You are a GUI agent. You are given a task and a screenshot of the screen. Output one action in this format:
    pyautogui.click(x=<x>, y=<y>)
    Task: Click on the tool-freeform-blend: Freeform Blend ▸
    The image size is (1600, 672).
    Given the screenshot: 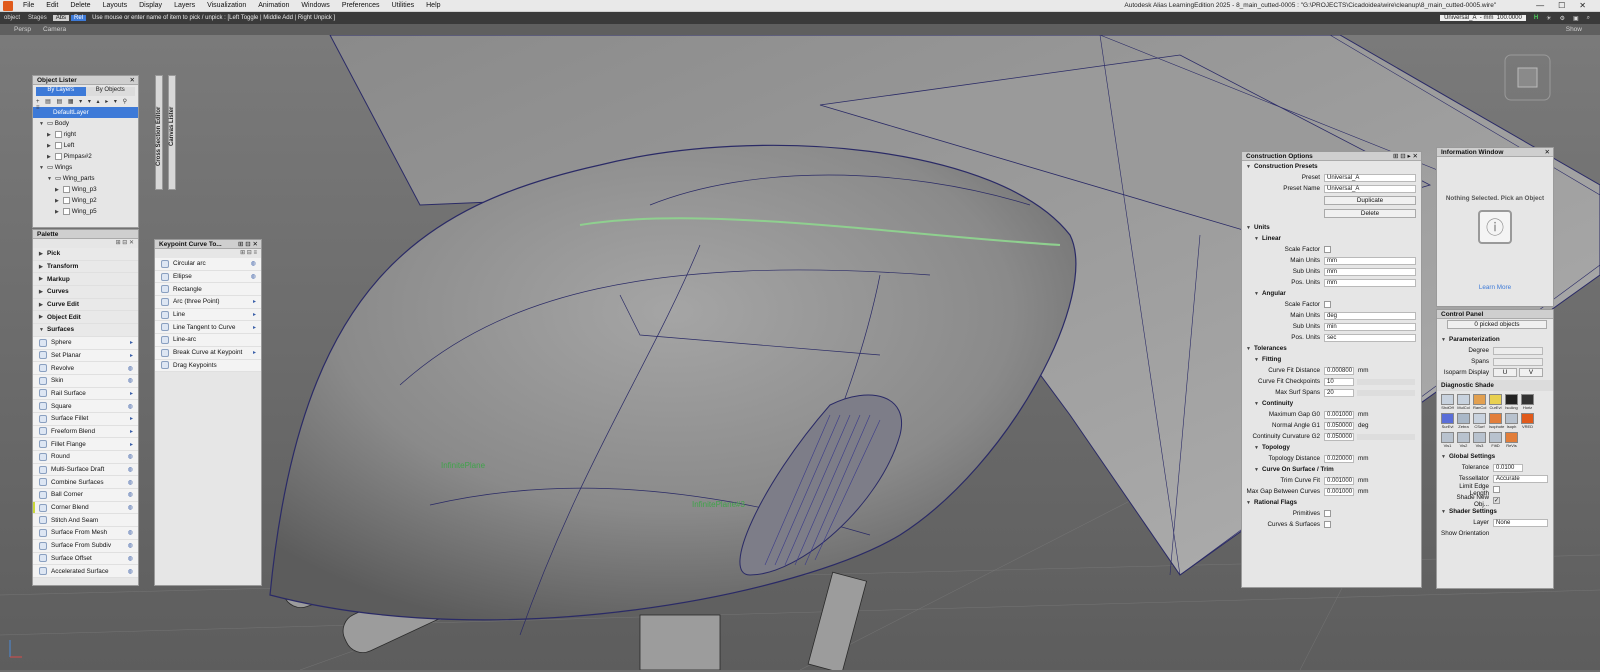 What is the action you would take?
    pyautogui.click(x=85, y=432)
    